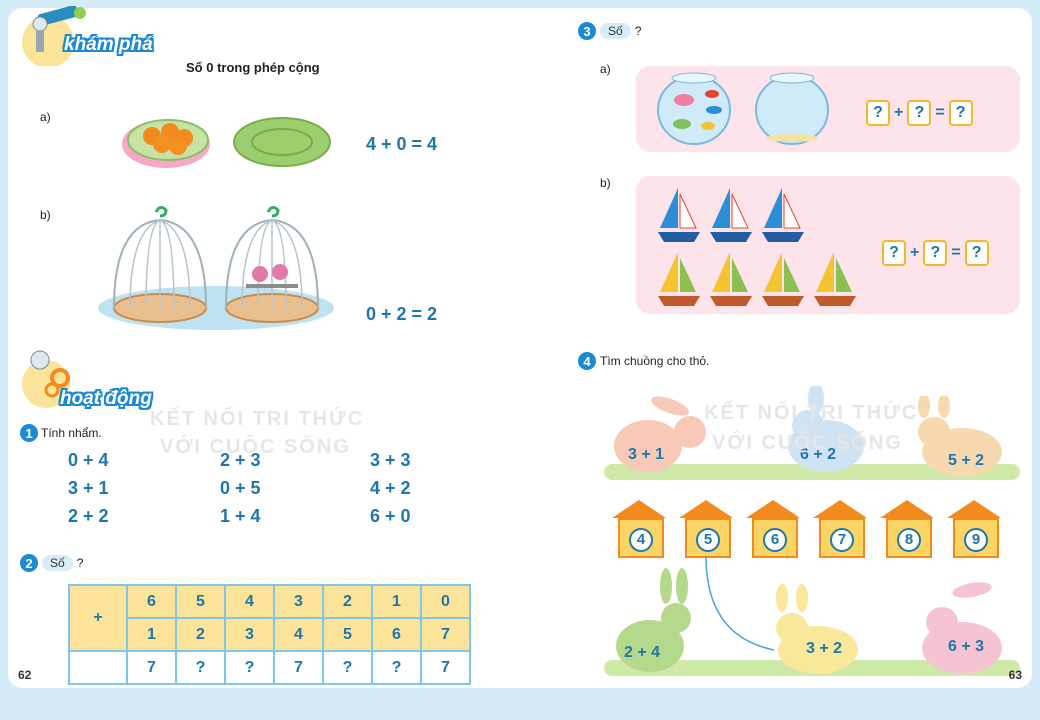 This screenshot has width=1040, height=720. What do you see at coordinates (240, 516) in the screenshot?
I see `exercise-1-item: 1 + 4` at bounding box center [240, 516].